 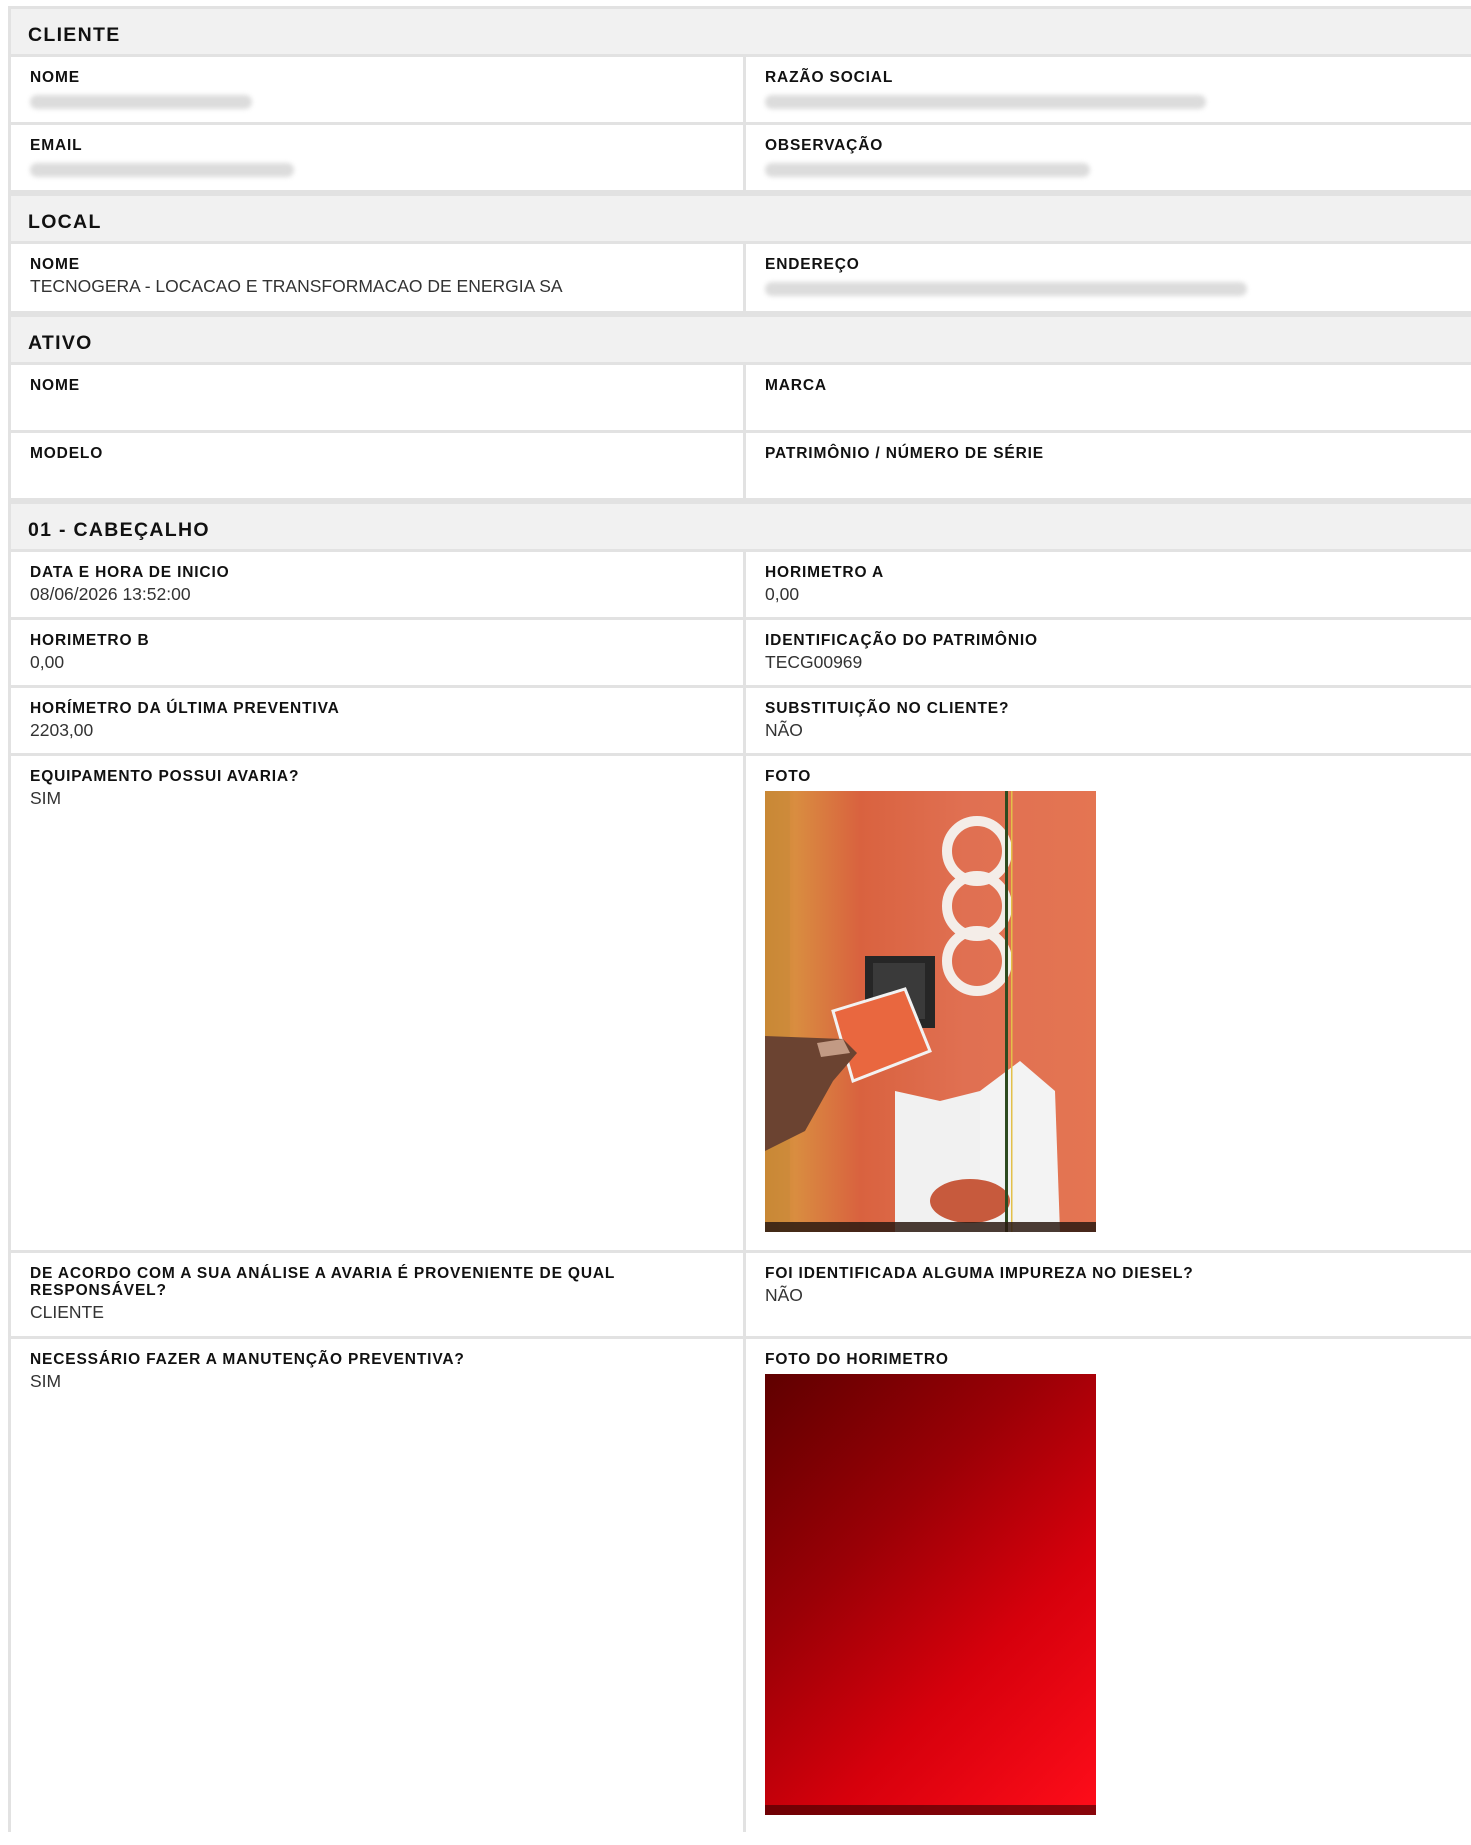 What do you see at coordinates (141, 102) in the screenshot?
I see `cliente-nome-redacted` at bounding box center [141, 102].